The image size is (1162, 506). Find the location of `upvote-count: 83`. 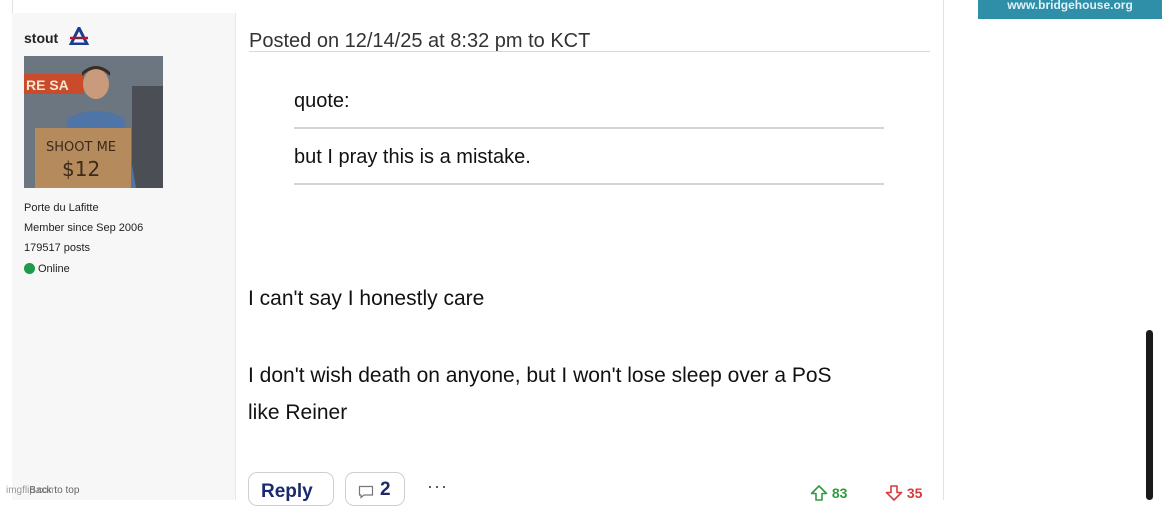

upvote-count: 83 is located at coordinates (839, 493).